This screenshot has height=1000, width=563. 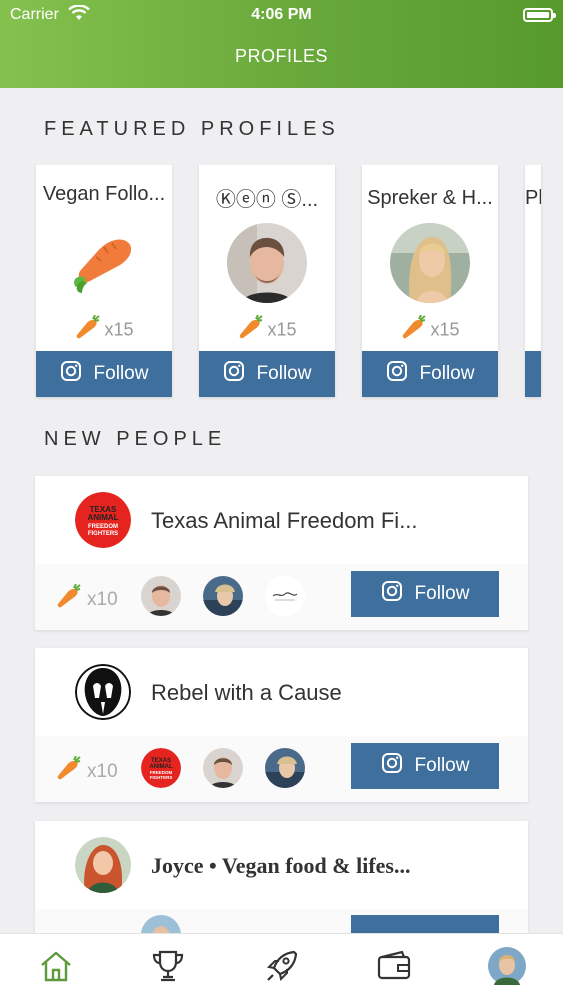 I want to click on app-header: Carrier 4:06 PM PROFILES, so click(x=281, y=44).